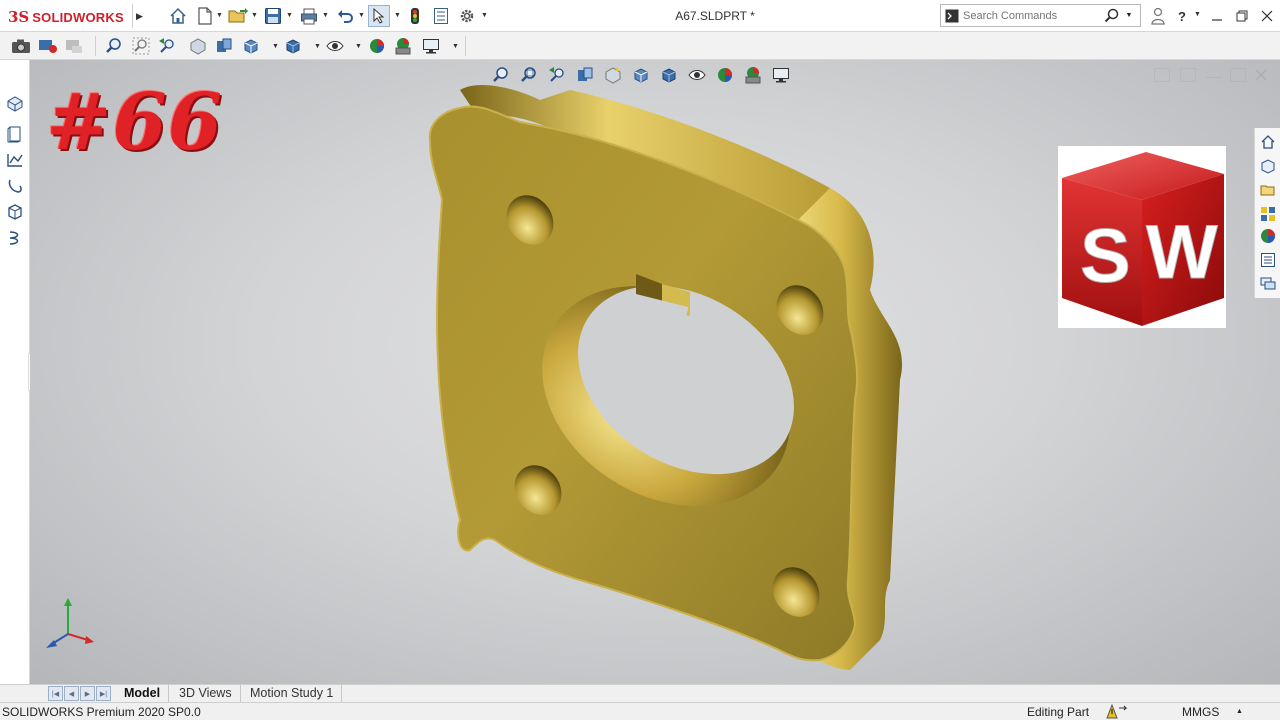 Image resolution: width=1280 pixels, height=720 pixels. I want to click on display-style-icon, so click(293, 46).